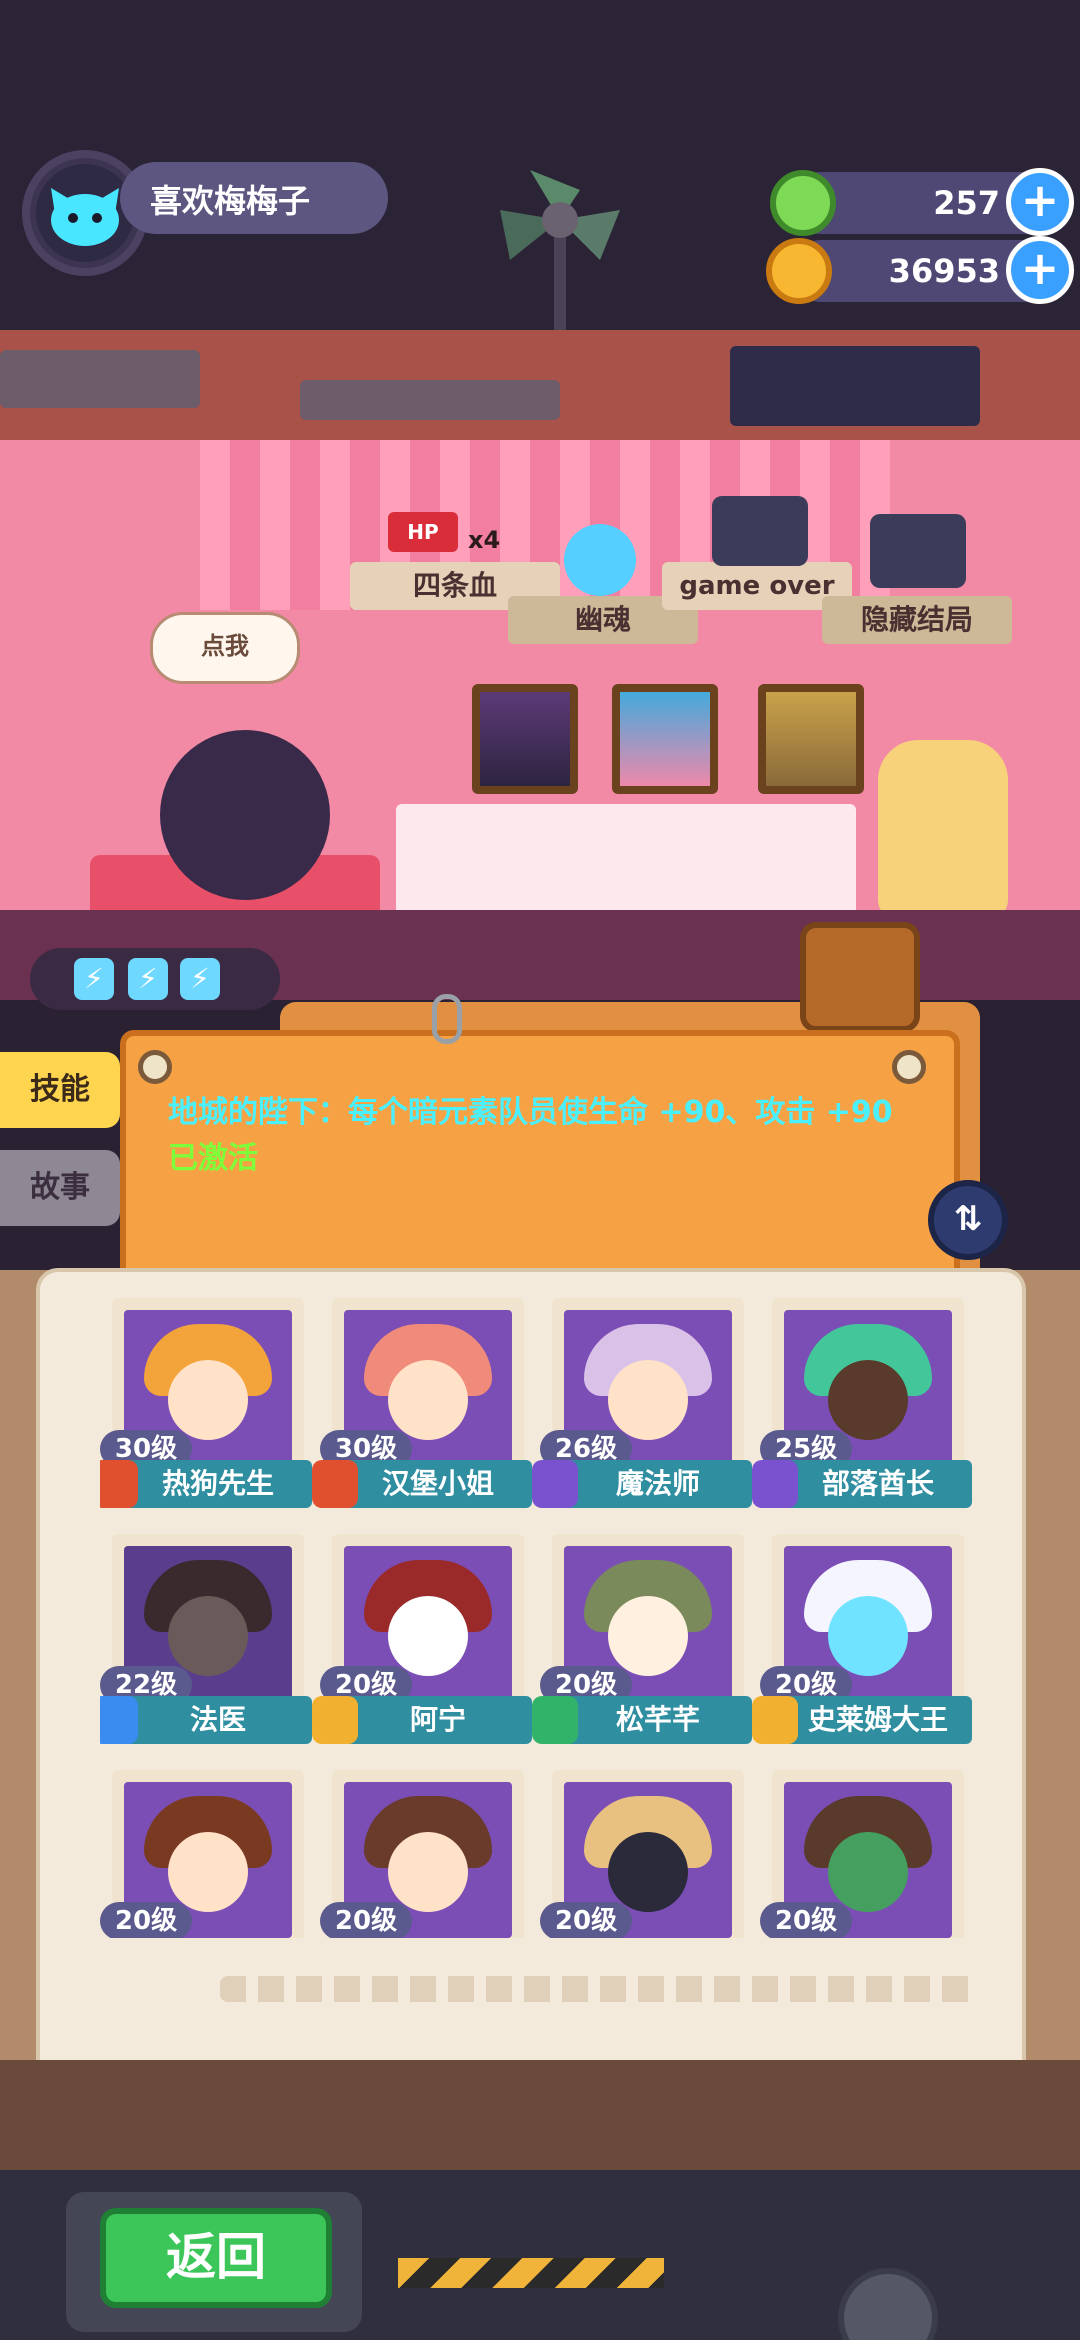 This screenshot has height=2340, width=1080. What do you see at coordinates (855, 386) in the screenshot?
I see `ghost-display` at bounding box center [855, 386].